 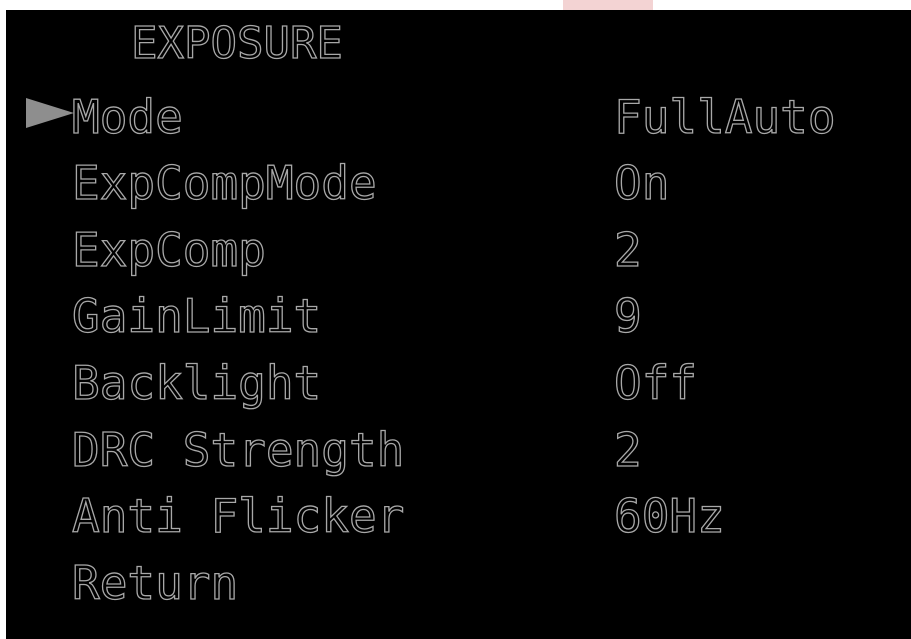 I want to click on menu-item-label: Backlight, so click(x=196, y=383).